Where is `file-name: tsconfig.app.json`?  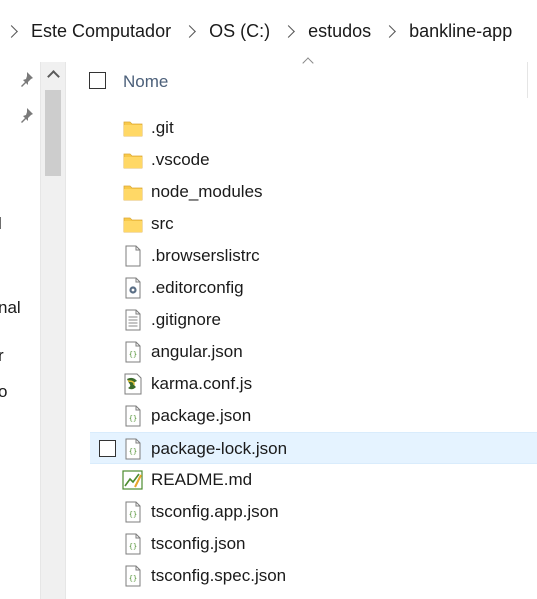
file-name: tsconfig.app.json is located at coordinates (215, 511).